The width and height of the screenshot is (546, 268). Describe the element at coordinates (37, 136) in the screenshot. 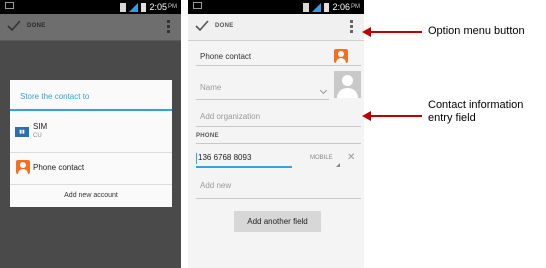

I see `option-sim-carrier: CU` at that location.